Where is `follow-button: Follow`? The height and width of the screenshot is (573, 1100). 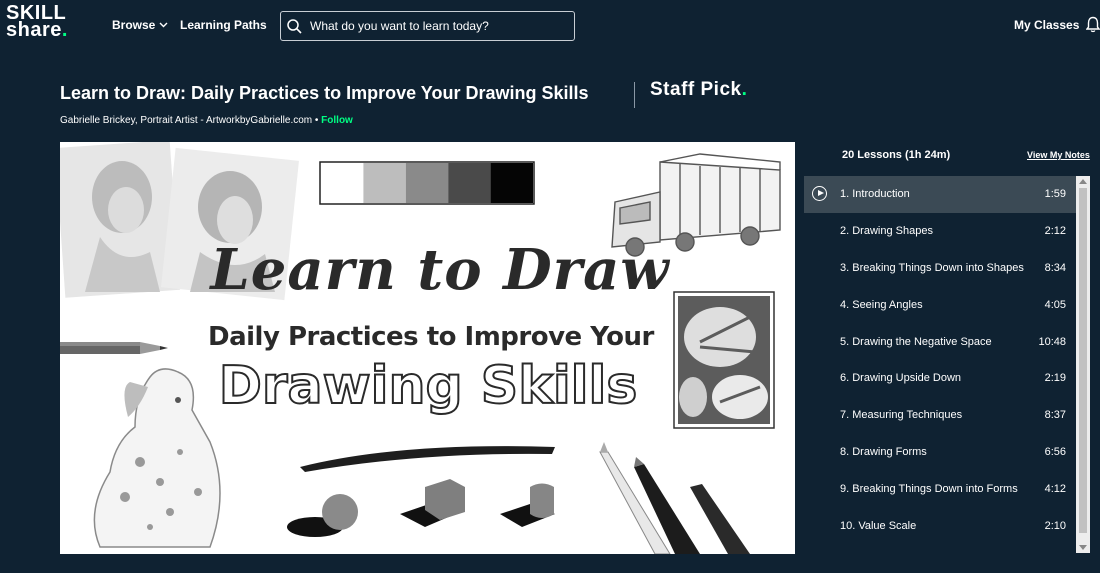 follow-button: Follow is located at coordinates (337, 120).